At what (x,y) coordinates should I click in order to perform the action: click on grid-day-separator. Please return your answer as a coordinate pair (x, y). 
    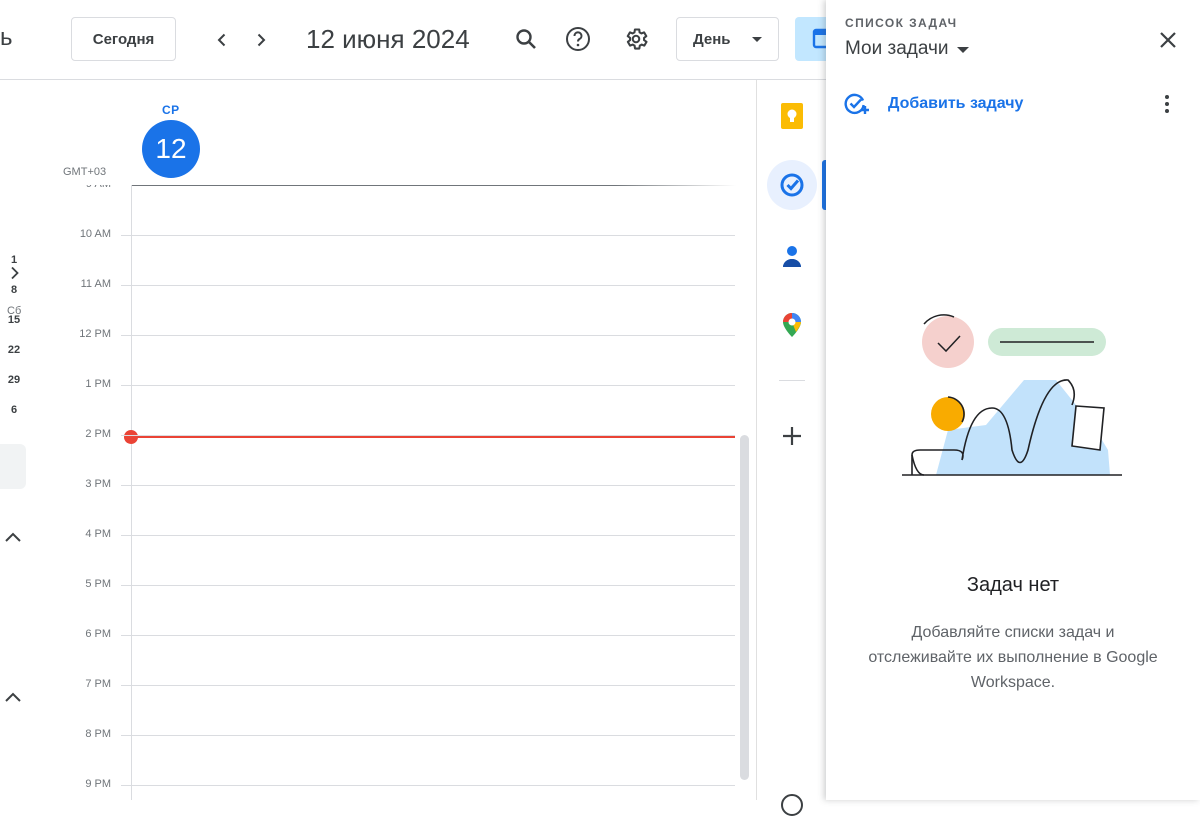
    Looking at the image, I should click on (131, 492).